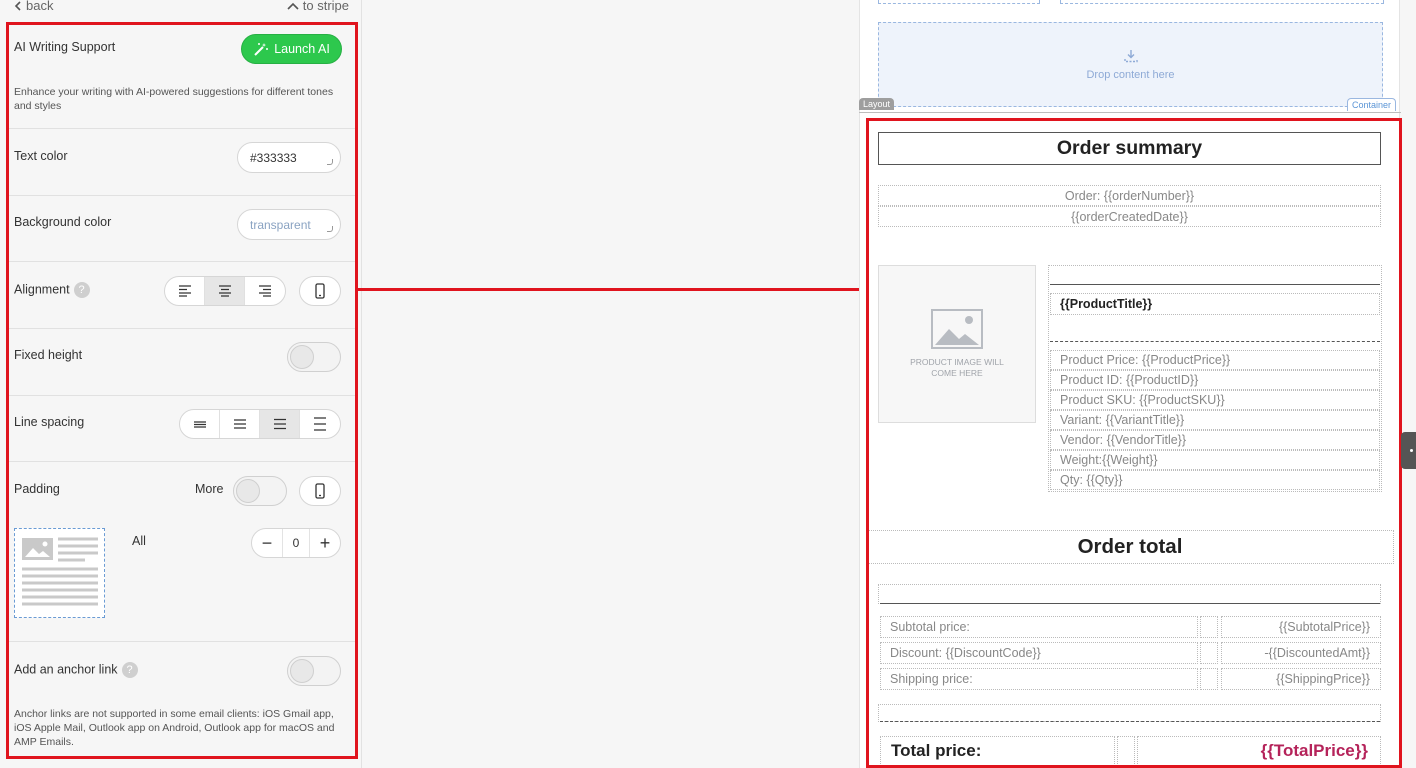 Image resolution: width=1416 pixels, height=768 pixels. Describe the element at coordinates (1408, 450) in the screenshot. I see `side-panel-handle` at that location.